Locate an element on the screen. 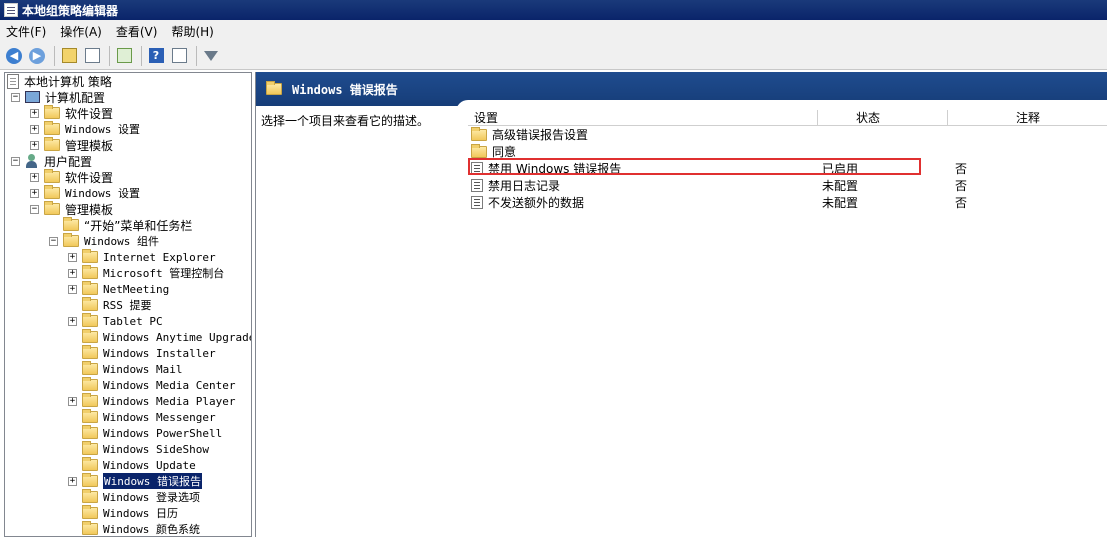 This screenshot has height=537, width=1107. tree-item-component: Windows 颜色系统 is located at coordinates (134, 528).